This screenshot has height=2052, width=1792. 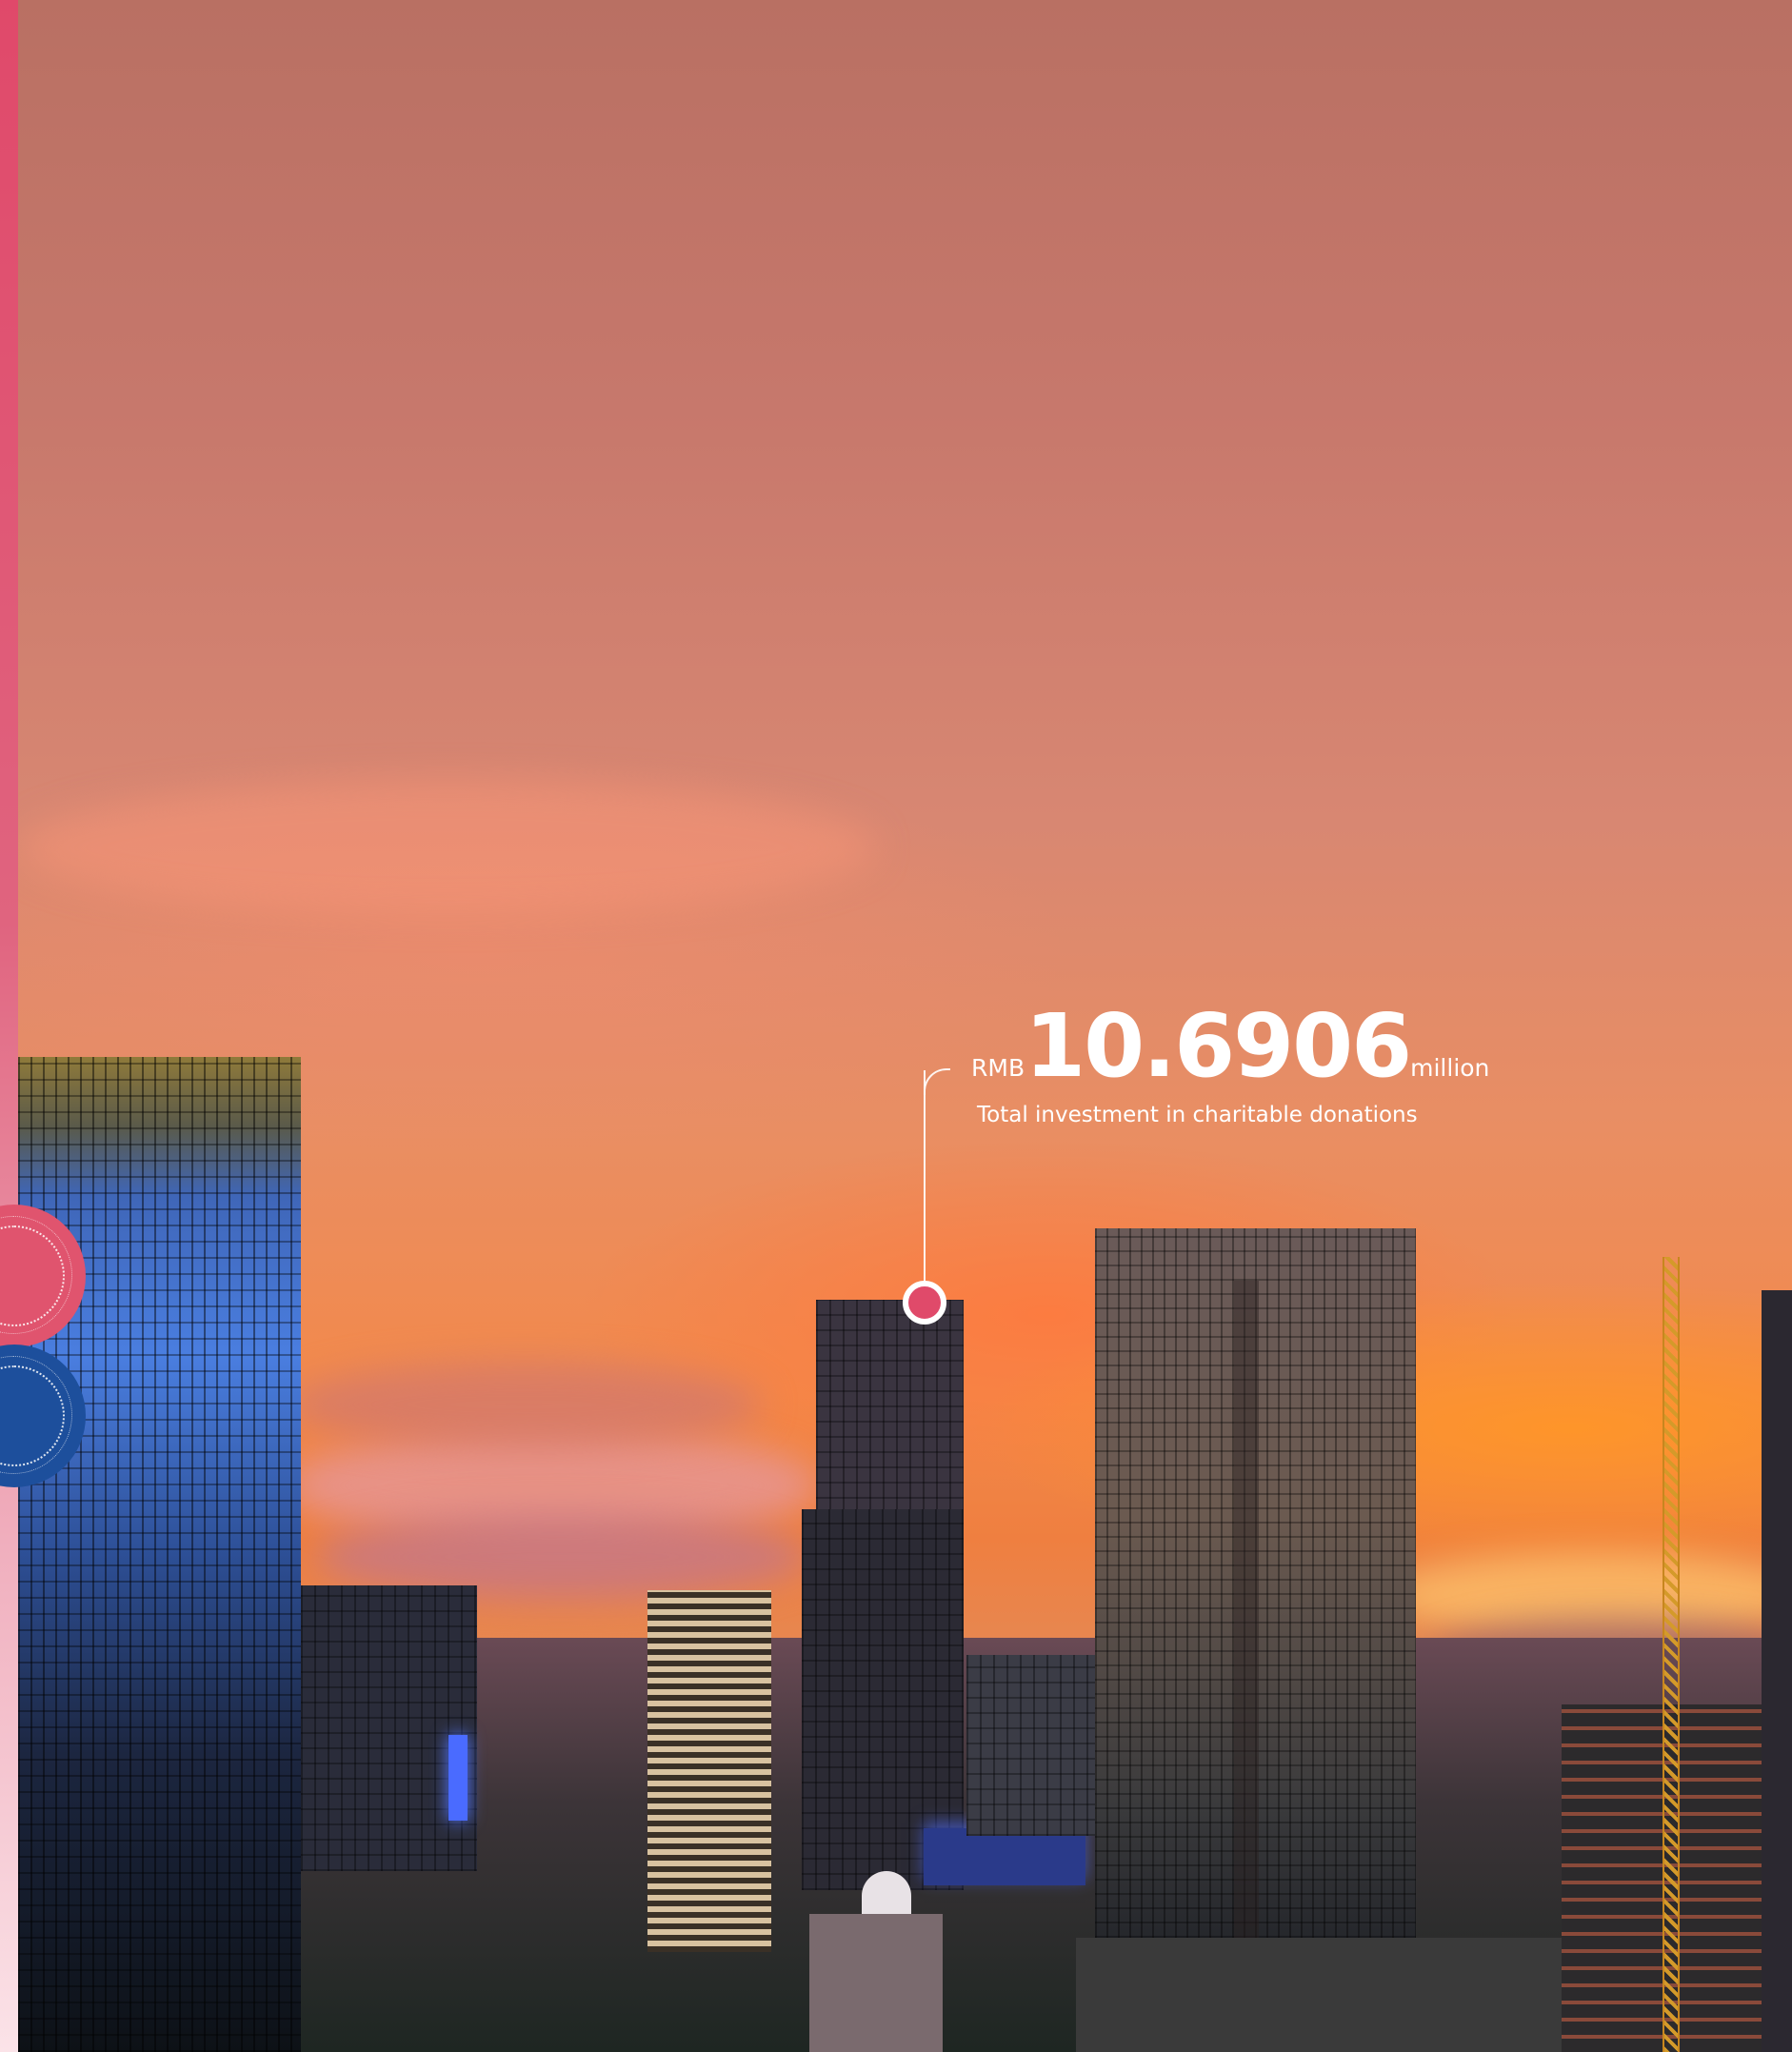 What do you see at coordinates (1671, 1655) in the screenshot?
I see `crane-mast` at bounding box center [1671, 1655].